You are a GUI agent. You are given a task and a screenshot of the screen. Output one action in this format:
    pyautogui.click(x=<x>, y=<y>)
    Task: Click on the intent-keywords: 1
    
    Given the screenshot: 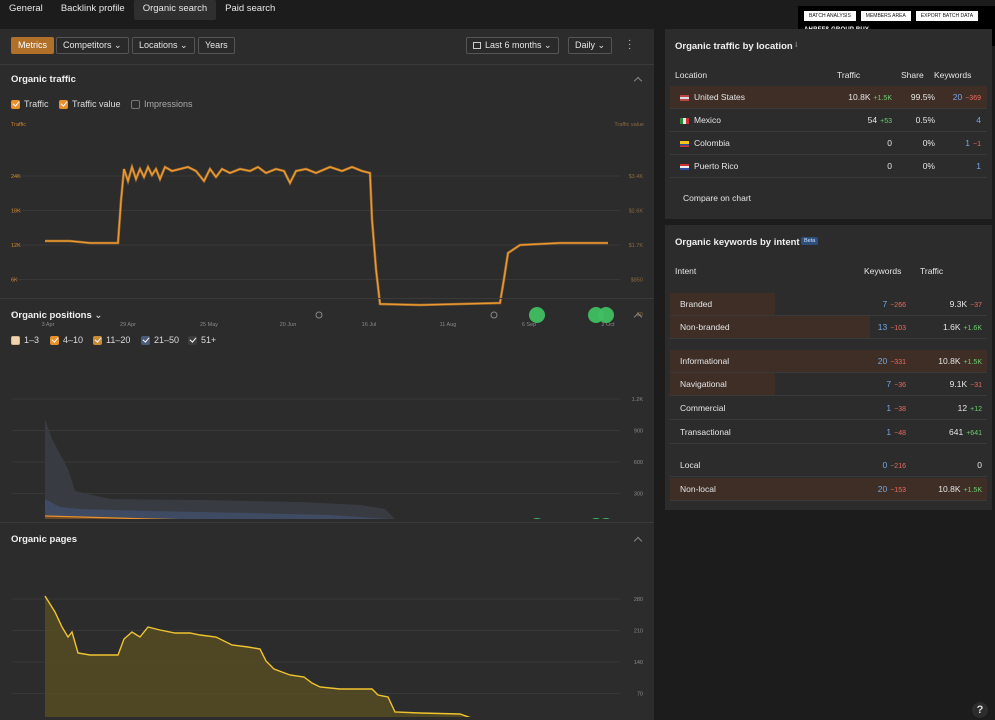 What is the action you would take?
    pyautogui.click(x=889, y=408)
    